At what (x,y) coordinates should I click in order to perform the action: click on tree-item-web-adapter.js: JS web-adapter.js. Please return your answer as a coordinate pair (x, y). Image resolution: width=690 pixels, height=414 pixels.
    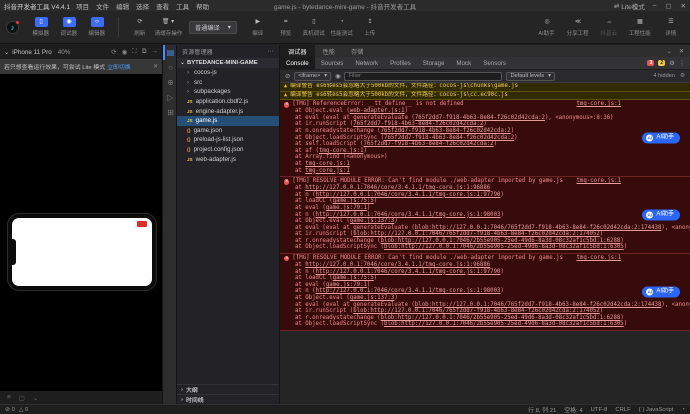
    Looking at the image, I should click on (228, 159).